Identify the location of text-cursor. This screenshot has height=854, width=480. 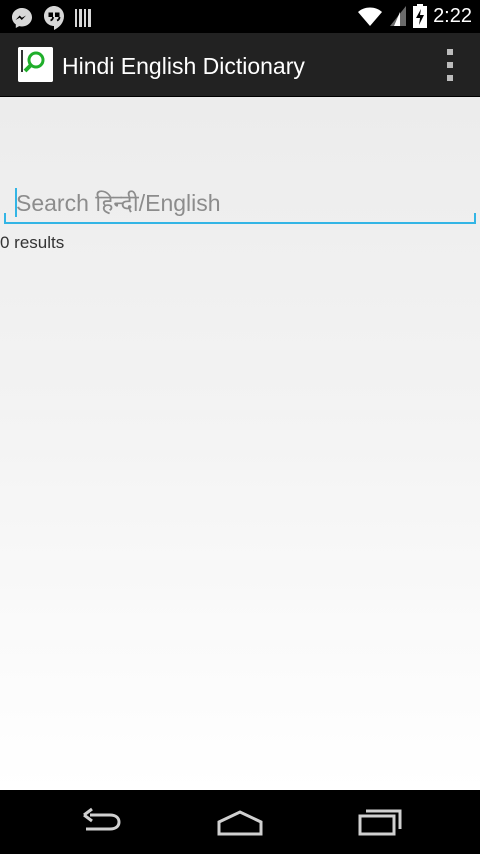
(16, 202).